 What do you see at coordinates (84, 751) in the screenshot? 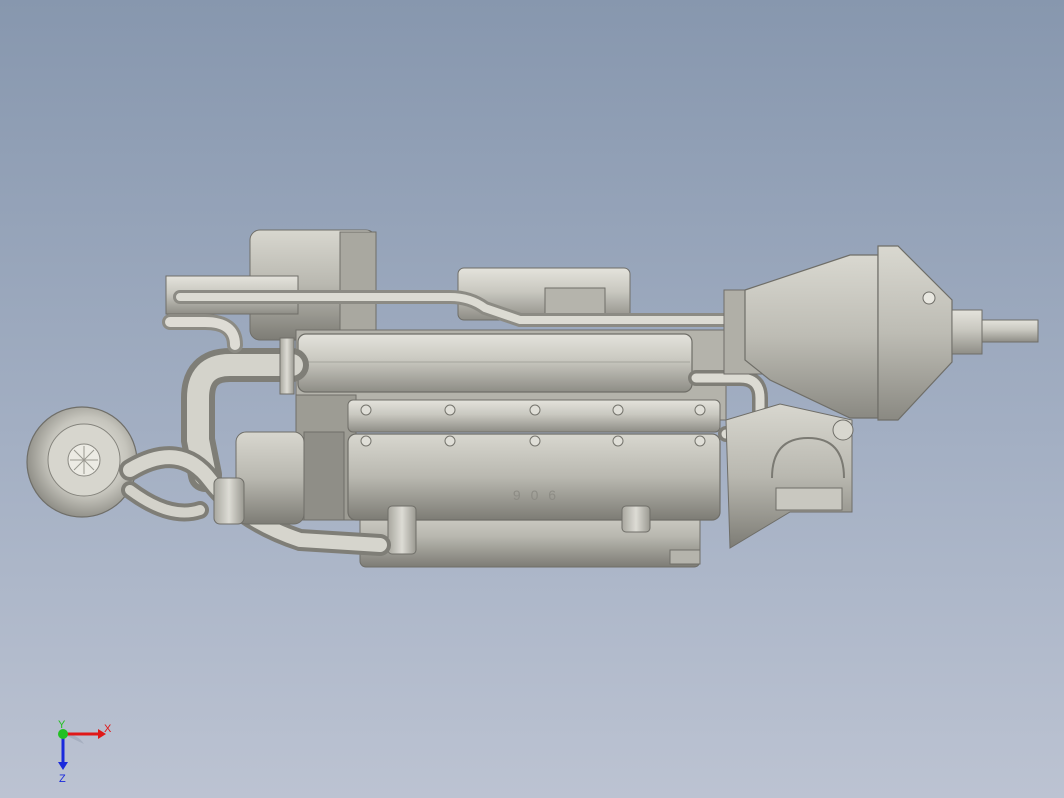
I see `orientation-triad: X Y Z` at bounding box center [84, 751].